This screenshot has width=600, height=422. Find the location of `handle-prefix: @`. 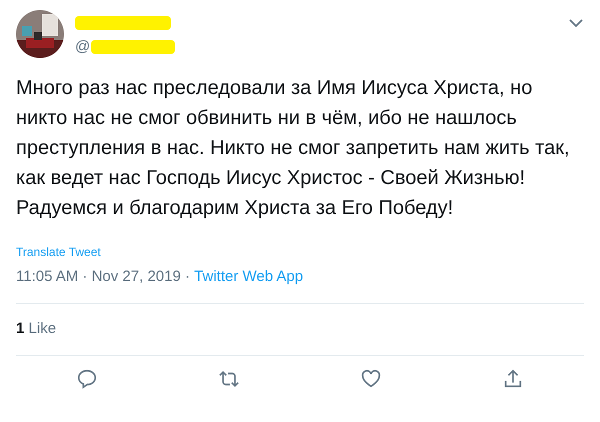

handle-prefix: @ is located at coordinates (82, 47).